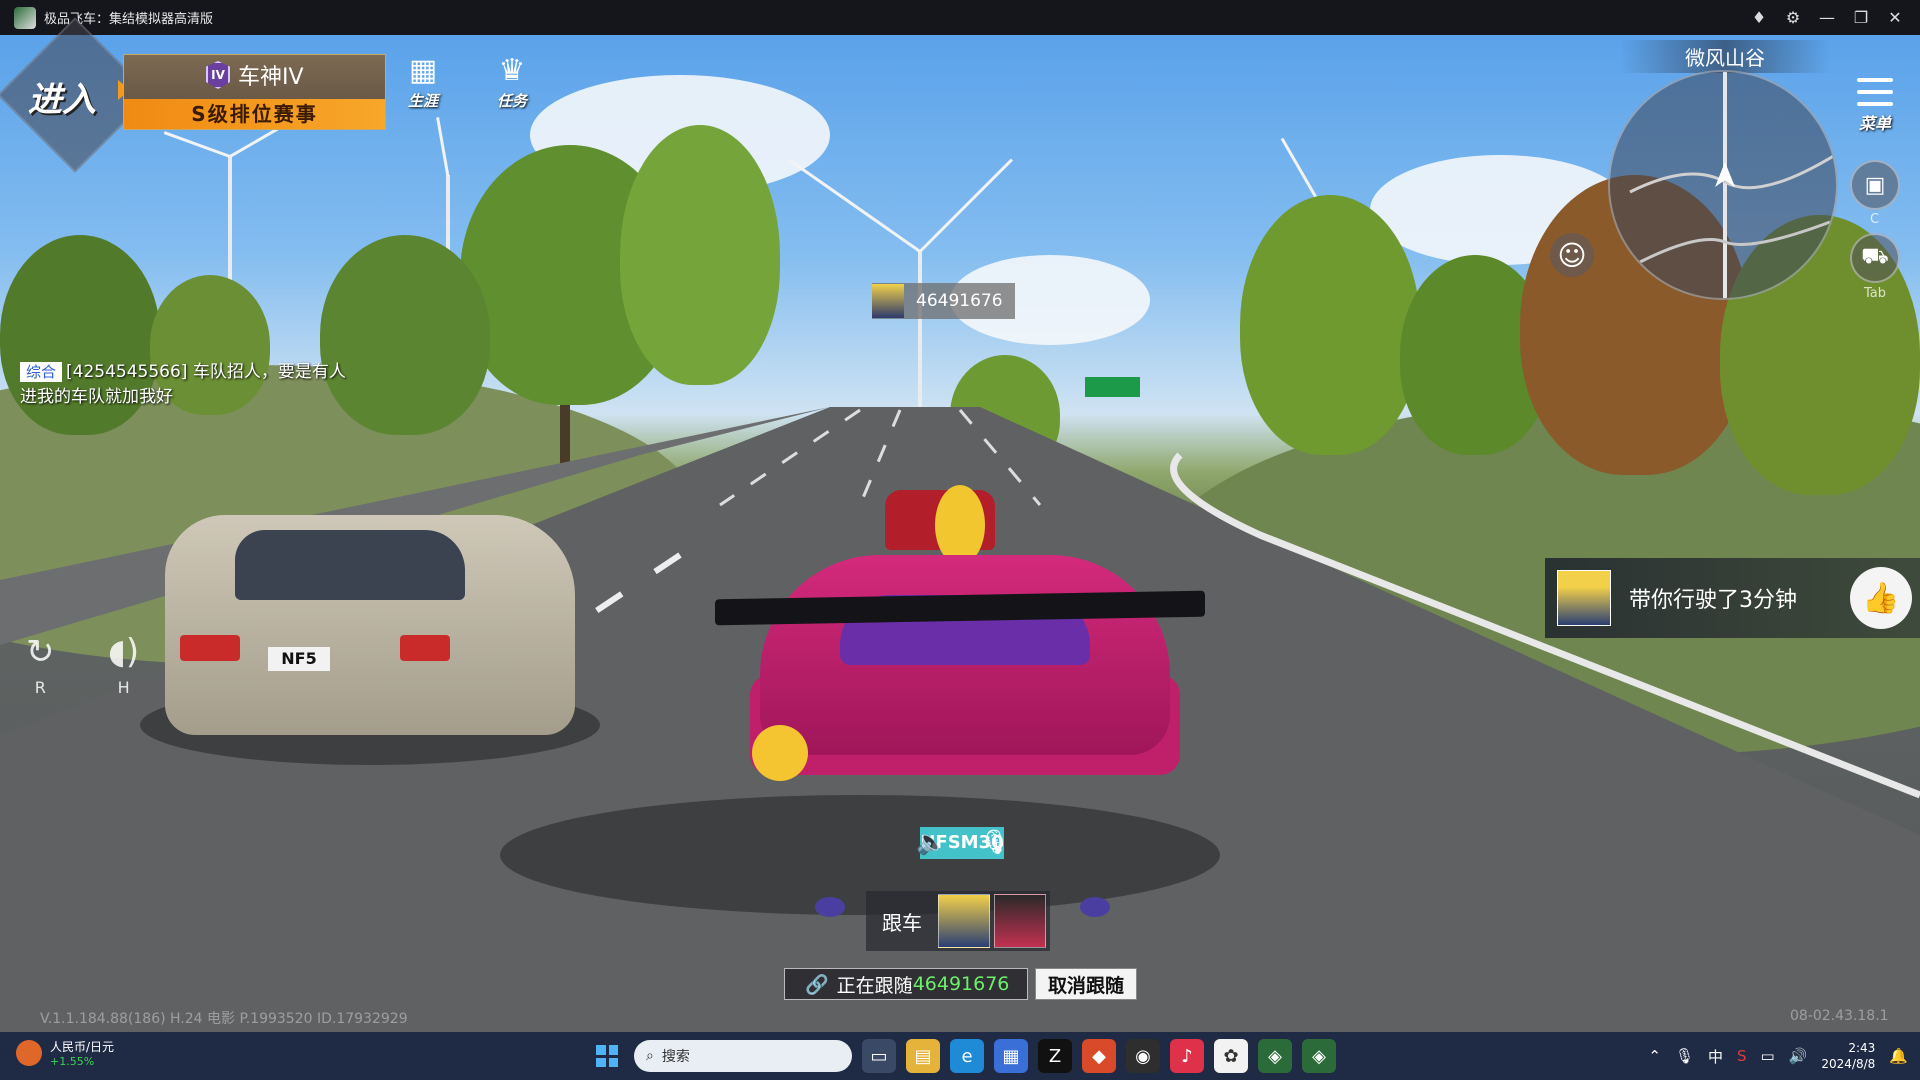 This screenshot has width=1920, height=1080. What do you see at coordinates (650, 1056) in the screenshot?
I see `search-icon: ⌕` at bounding box center [650, 1056].